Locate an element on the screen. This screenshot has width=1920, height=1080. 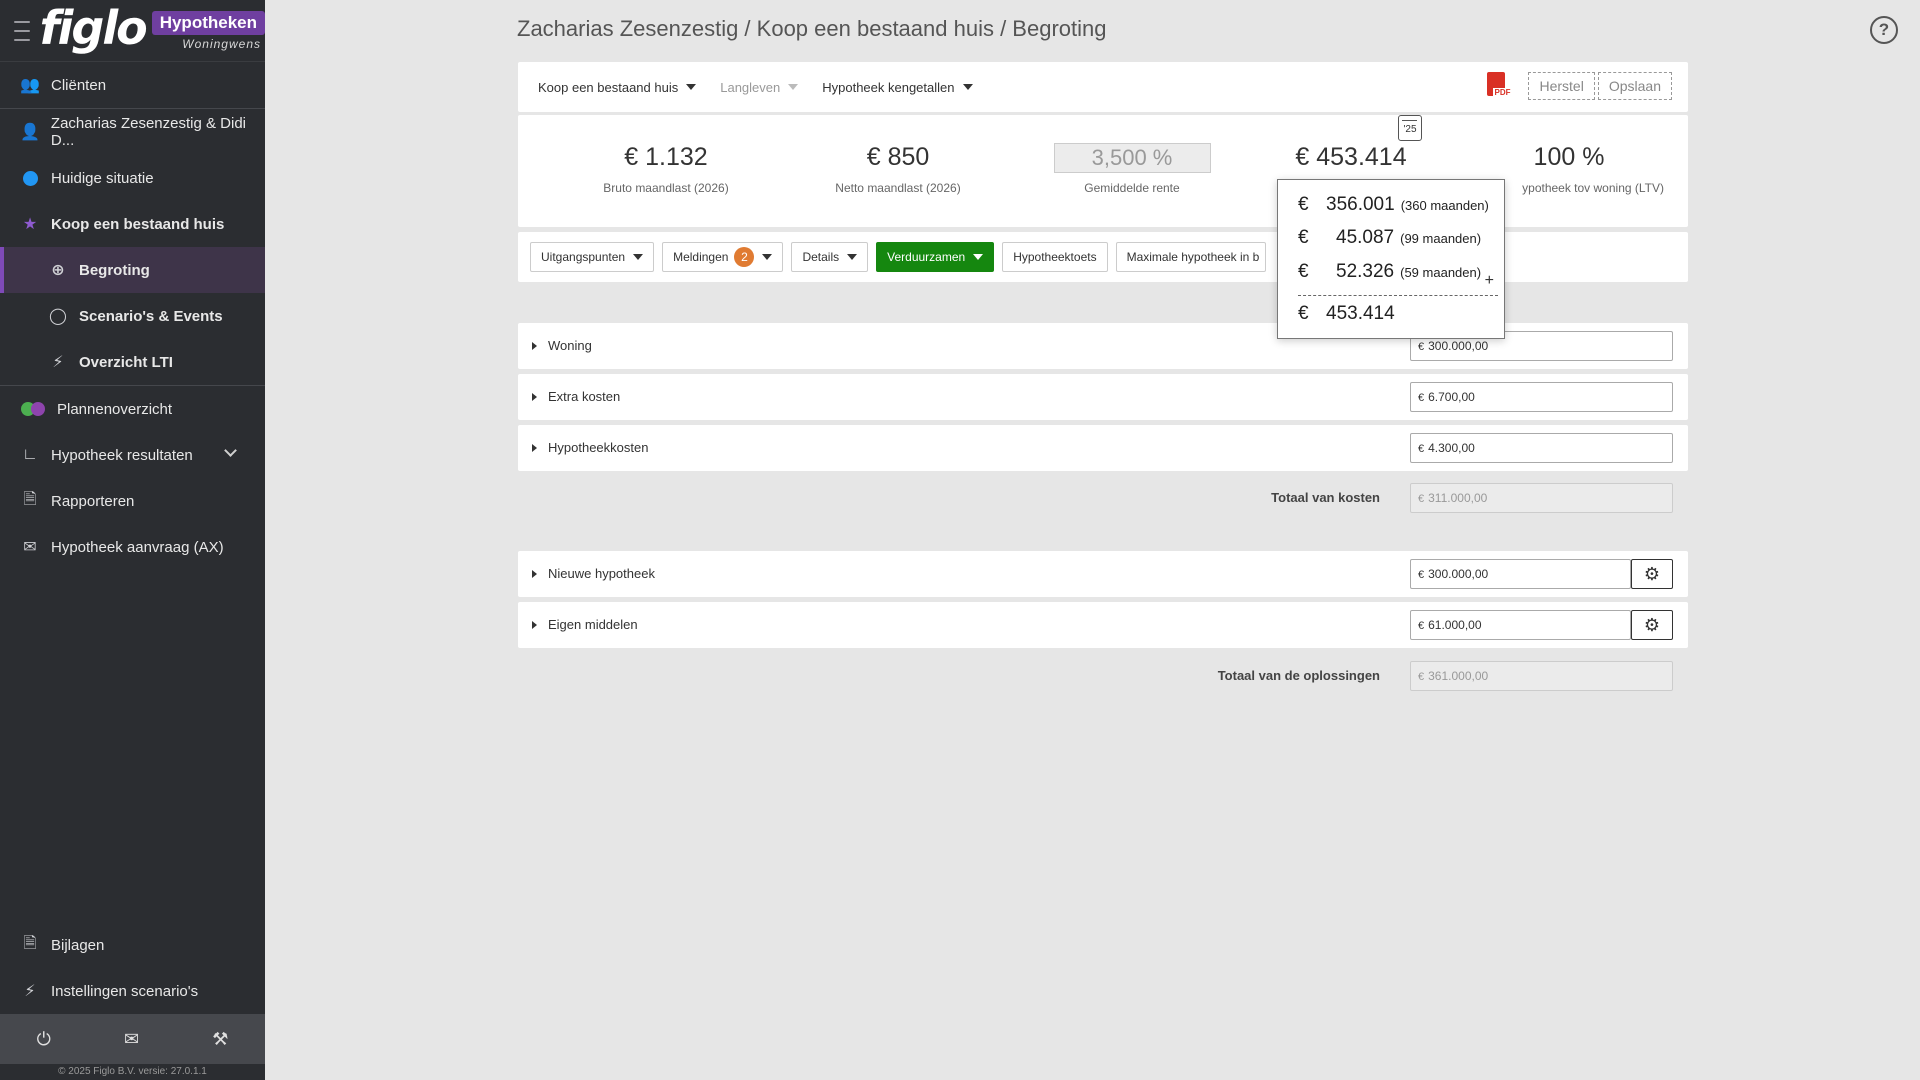
logo-badge-sub: Woningwens is located at coordinates (221, 43).